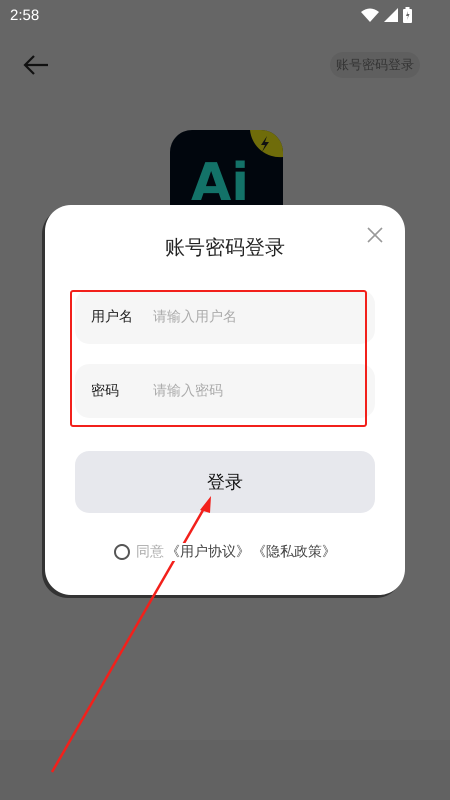 The image size is (450, 800). I want to click on close-icon, so click(375, 235).